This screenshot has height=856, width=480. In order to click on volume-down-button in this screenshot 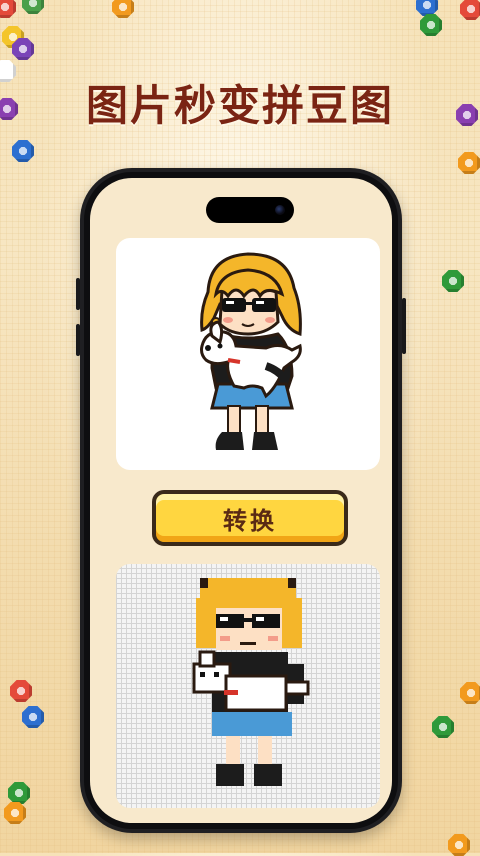, I will do `click(78, 340)`.